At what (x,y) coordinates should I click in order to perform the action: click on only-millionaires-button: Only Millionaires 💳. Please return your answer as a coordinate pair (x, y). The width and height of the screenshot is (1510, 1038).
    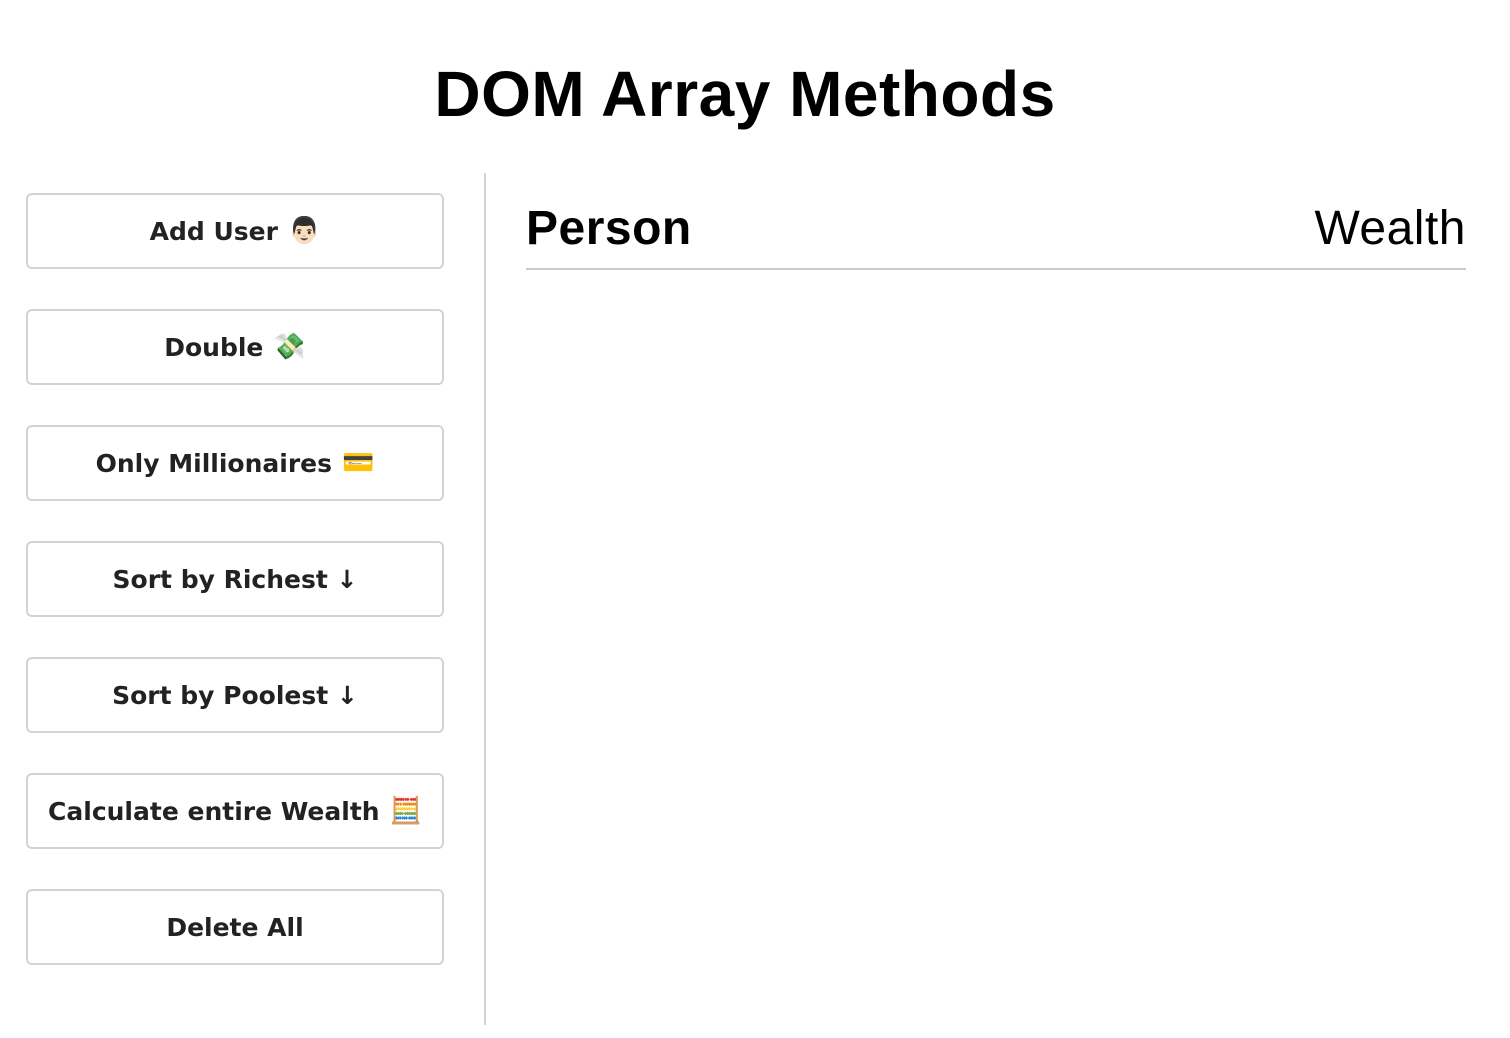
    Looking at the image, I should click on (235, 463).